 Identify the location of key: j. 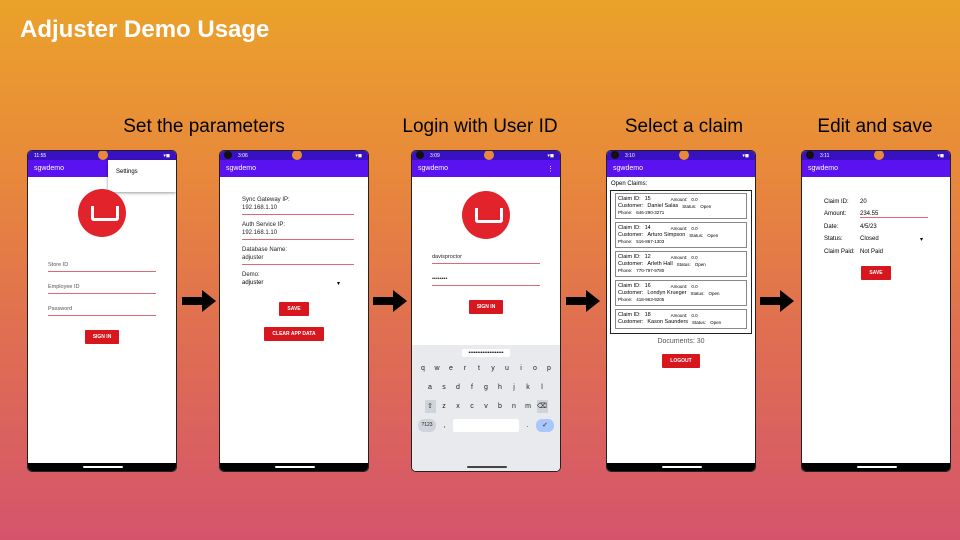
(514, 387).